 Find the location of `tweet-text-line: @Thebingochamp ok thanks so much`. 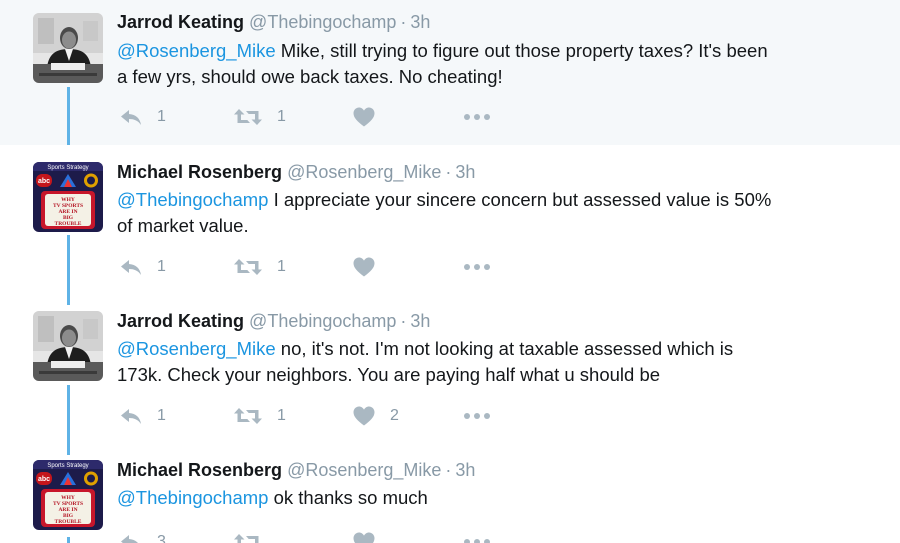

tweet-text-line: @Thebingochamp ok thanks so much is located at coordinates (487, 498).